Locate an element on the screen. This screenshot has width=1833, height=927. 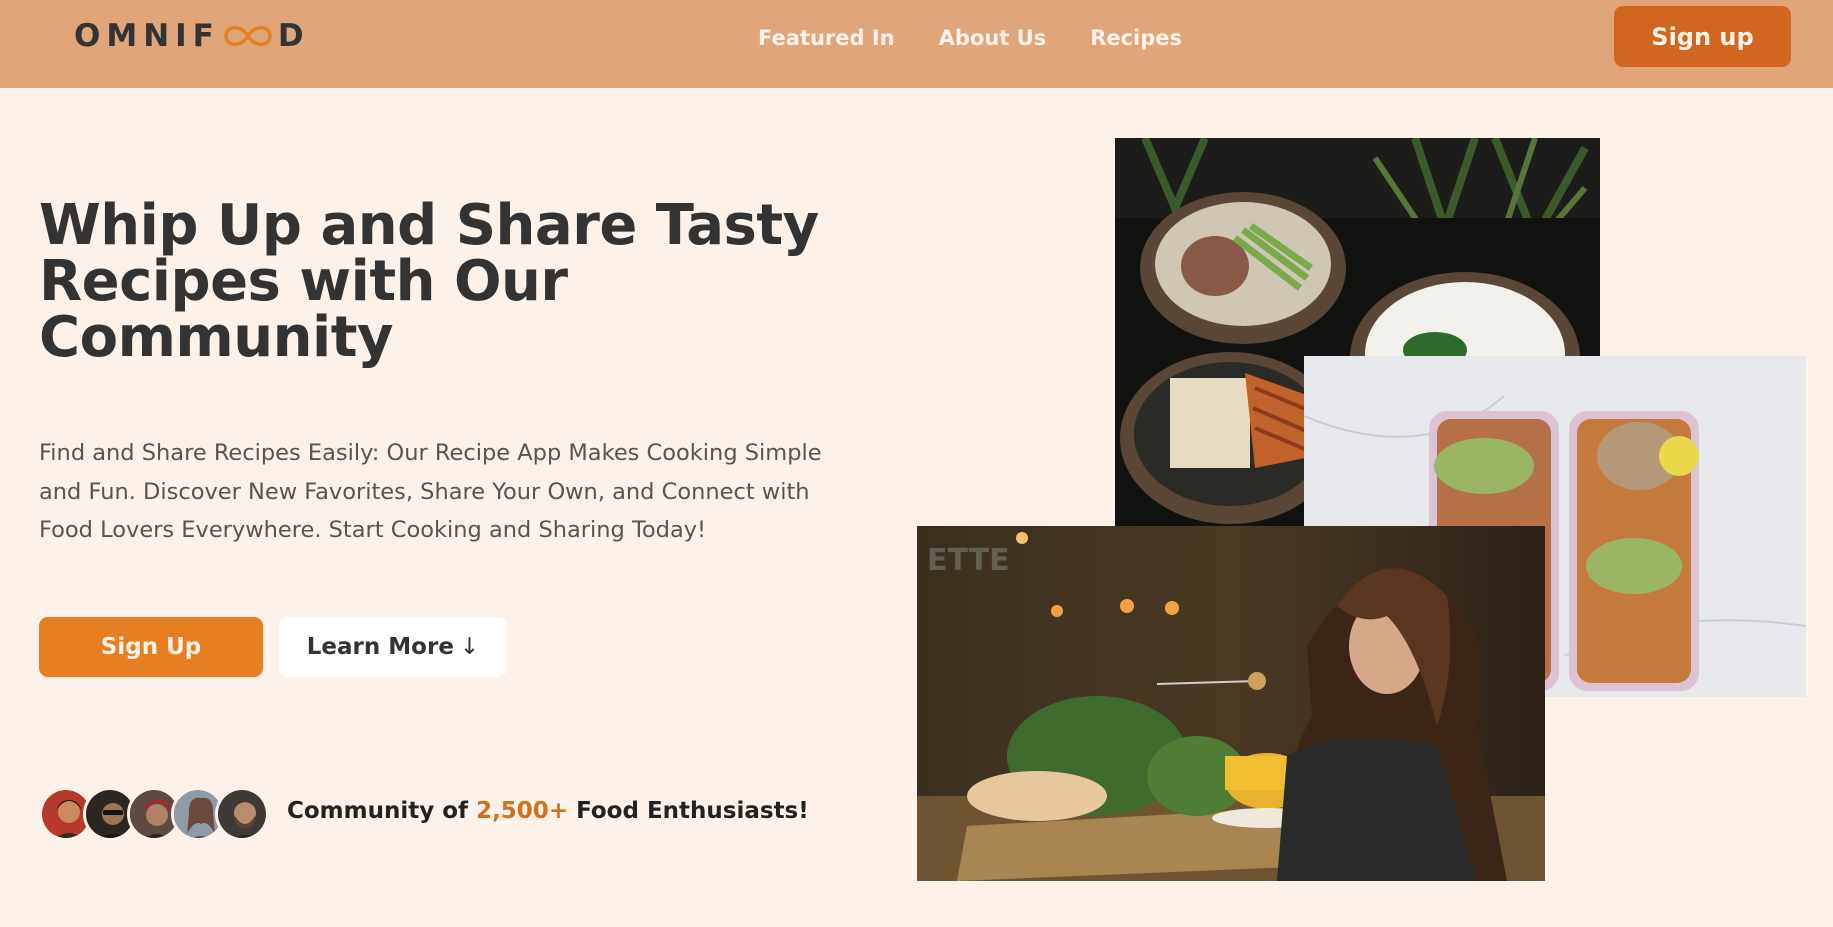
learn-more-button: Learn More ↓ is located at coordinates (393, 647).